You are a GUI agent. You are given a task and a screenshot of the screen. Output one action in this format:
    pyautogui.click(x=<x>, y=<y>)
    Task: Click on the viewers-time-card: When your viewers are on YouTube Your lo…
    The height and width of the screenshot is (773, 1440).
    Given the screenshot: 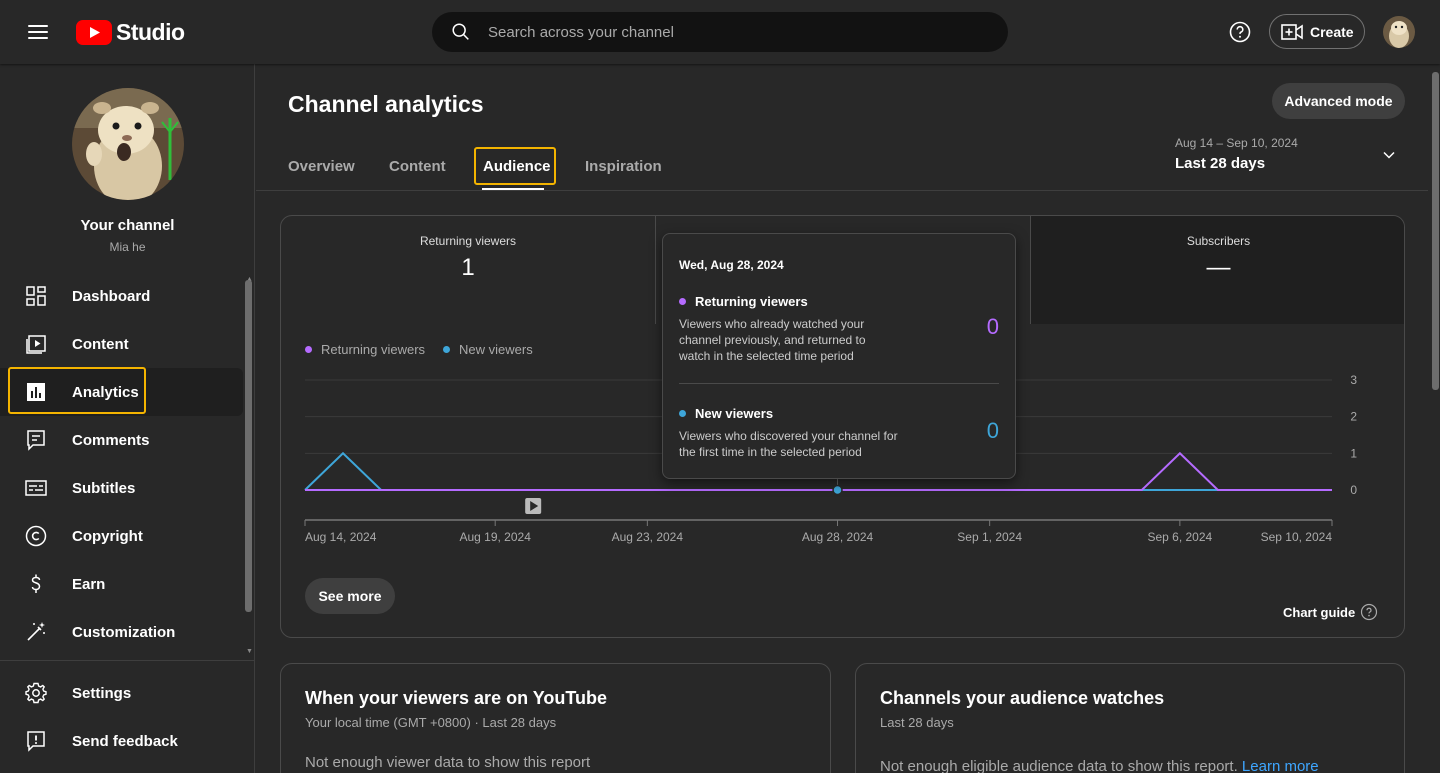 What is the action you would take?
    pyautogui.click(x=555, y=718)
    